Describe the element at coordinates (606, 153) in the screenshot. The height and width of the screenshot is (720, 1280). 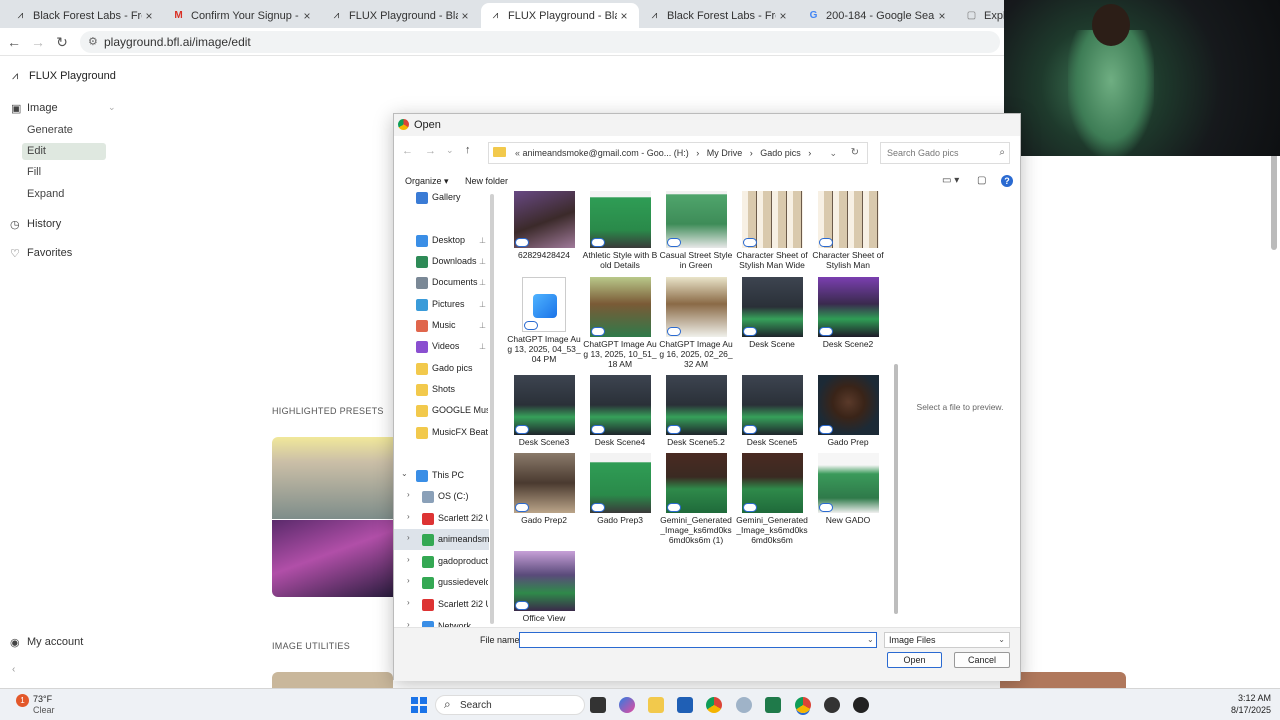
I see `breadcrumb-drive: animeandsmoke@gmail.com - Goo... (H:)` at that location.